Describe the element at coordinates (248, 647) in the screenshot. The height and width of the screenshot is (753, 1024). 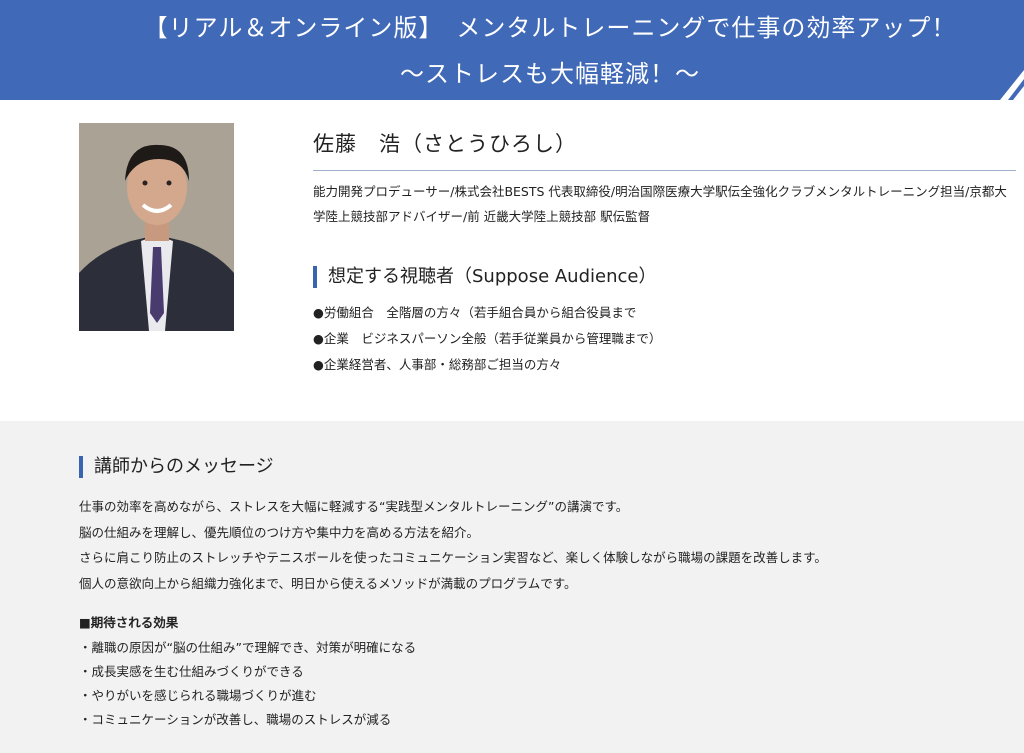
I see `effect-item: ・離職の原因が“脳の仕組み”で理解でき、対策が明確になる` at that location.